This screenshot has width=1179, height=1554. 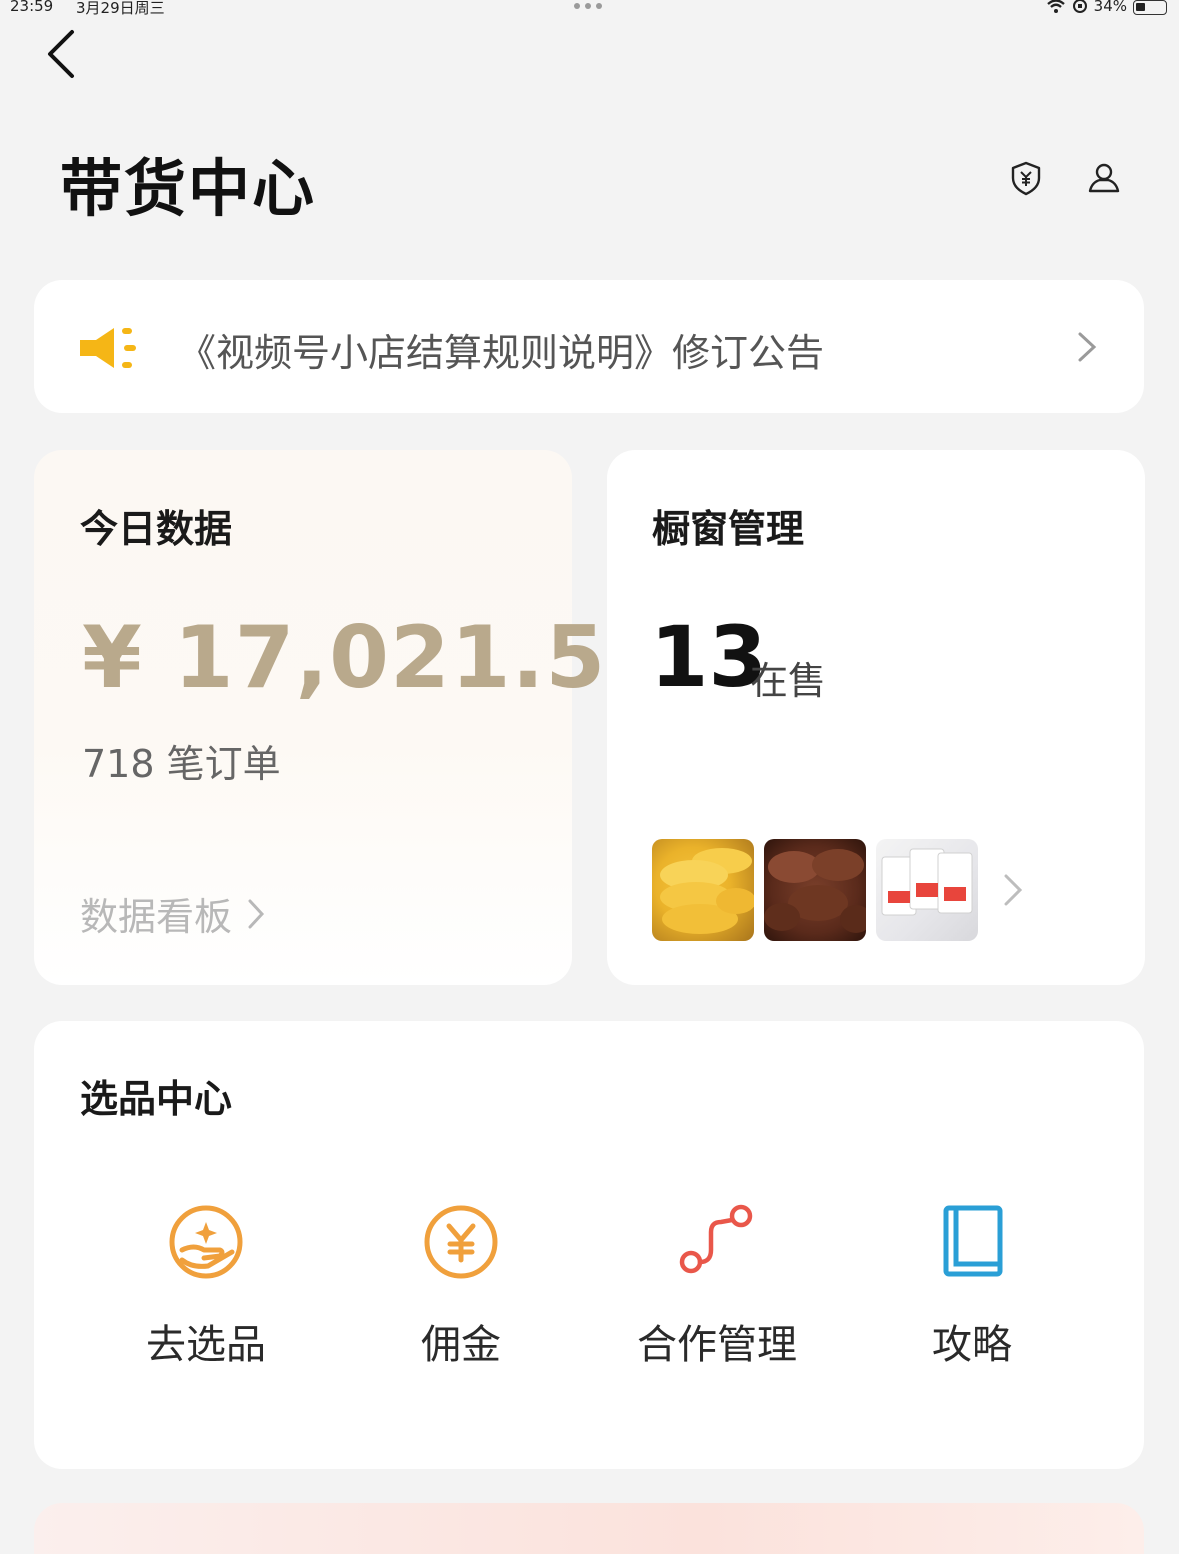 What do you see at coordinates (108, 348) in the screenshot?
I see `megaphone-icon` at bounding box center [108, 348].